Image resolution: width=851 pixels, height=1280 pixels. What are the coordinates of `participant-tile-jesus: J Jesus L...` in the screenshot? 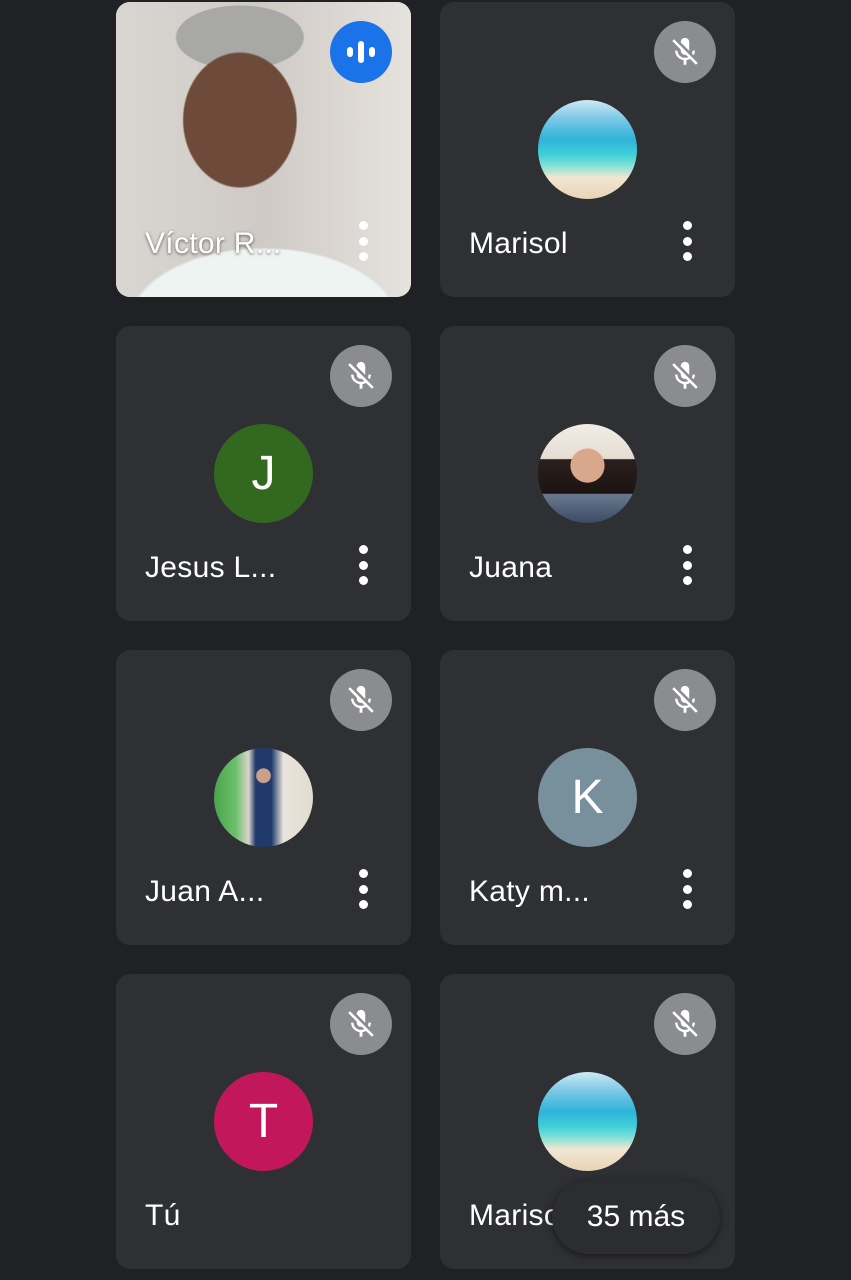 It's located at (263, 473).